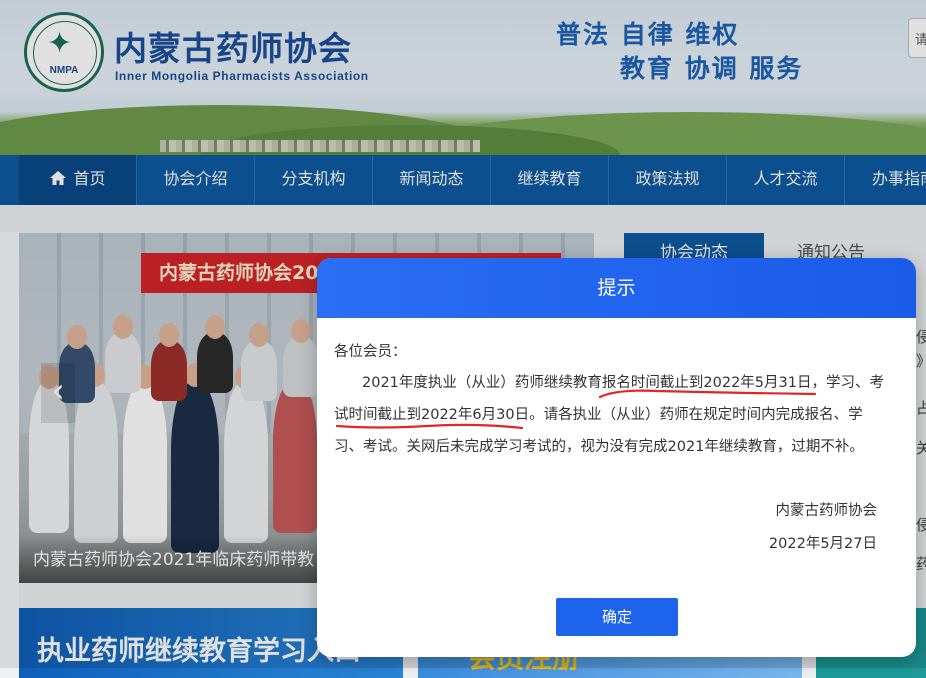 This screenshot has width=926, height=678. Describe the element at coordinates (623, 383) in the screenshot. I see `dialog-body-line: 2021年度执业（从业）药师继续教育报名时间截止到2022年5月31日，学习、考` at that location.